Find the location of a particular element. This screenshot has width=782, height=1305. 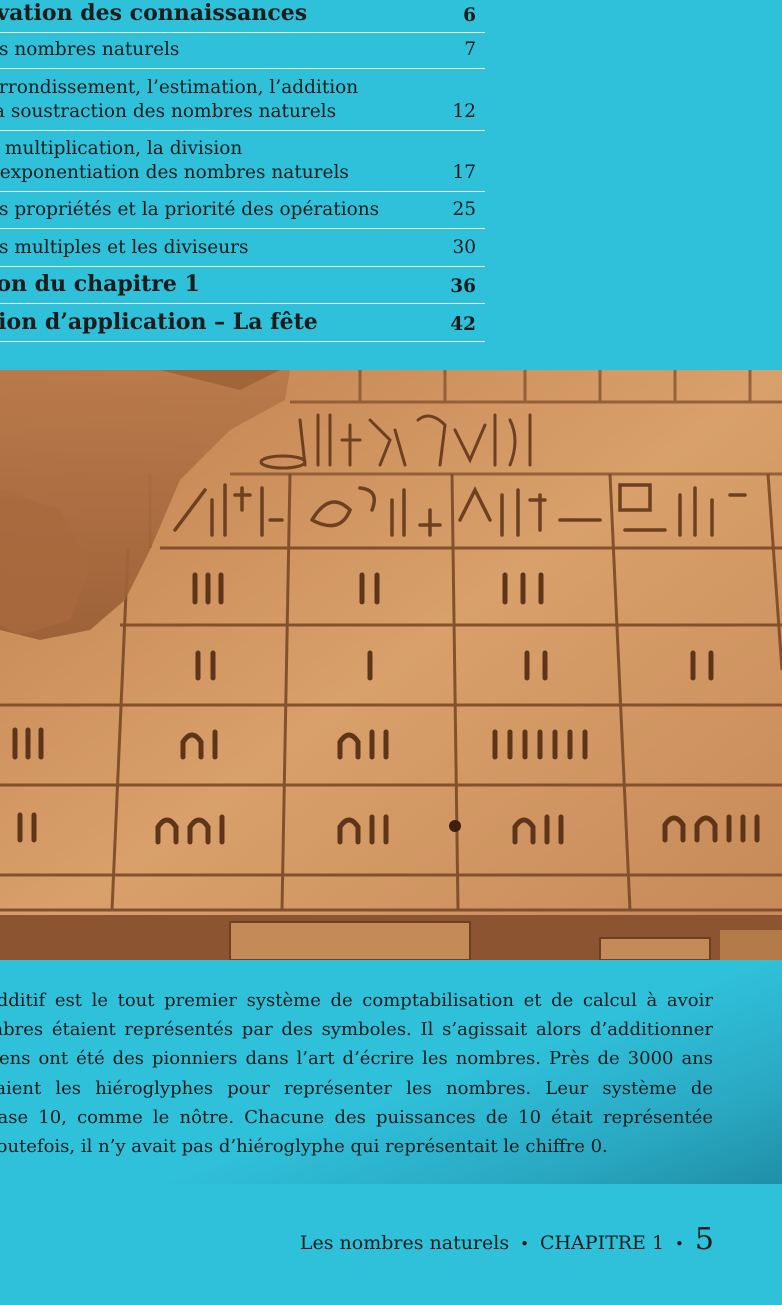

toc-entry: es nombres naturels 7 is located at coordinates (242, 50).